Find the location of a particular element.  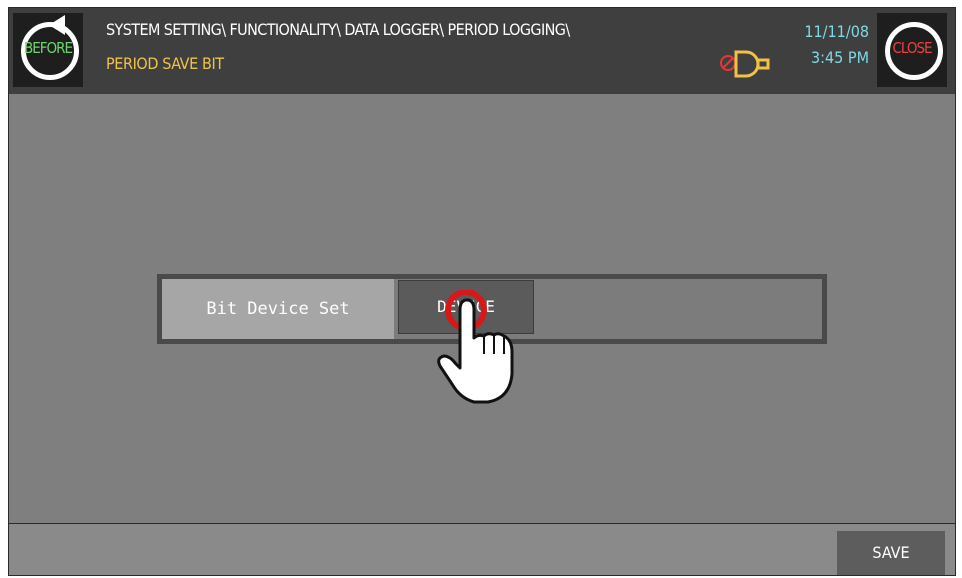

buzzer-off-icon is located at coordinates (745, 64).